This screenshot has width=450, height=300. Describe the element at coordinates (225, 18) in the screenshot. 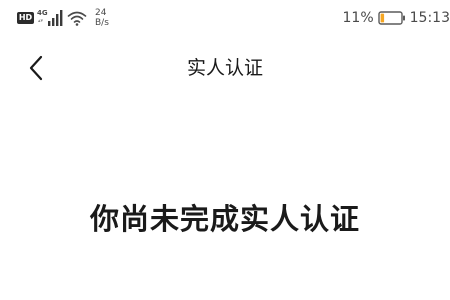

I see `status-bar: HD 4G ▴▾ 24 B/s 11% 15:13` at that location.